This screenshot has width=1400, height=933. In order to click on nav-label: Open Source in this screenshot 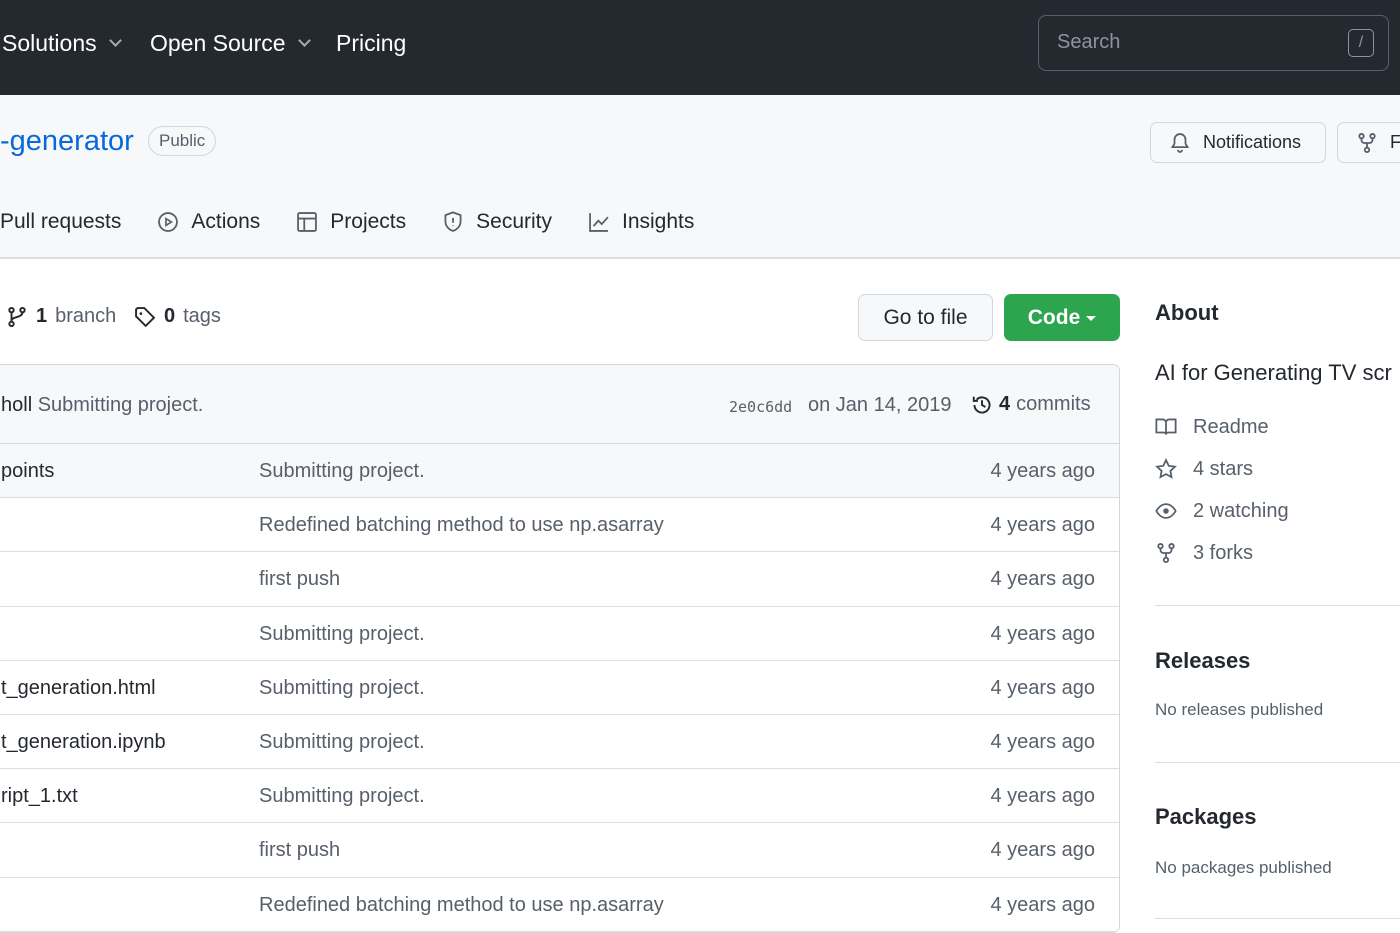, I will do `click(218, 43)`.